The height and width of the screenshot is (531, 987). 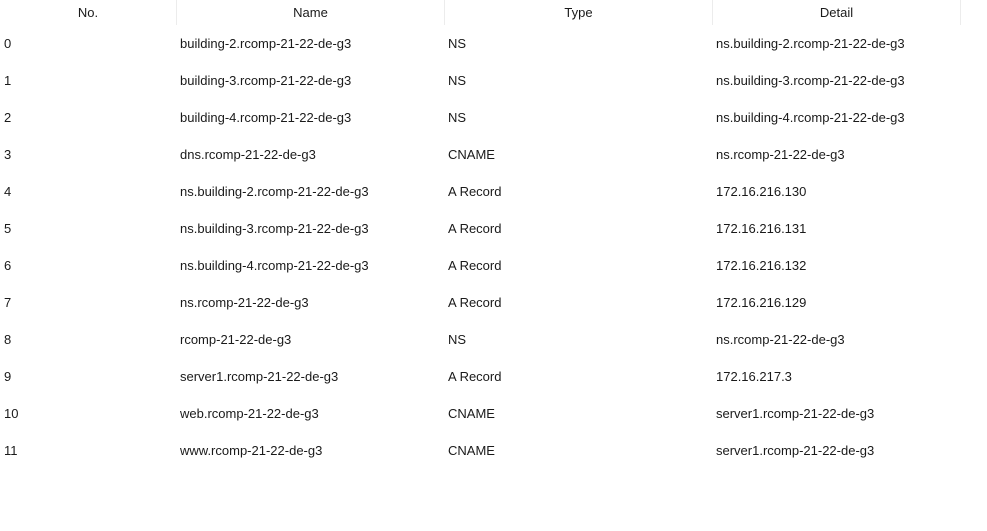 I want to click on column-header-no: No., so click(x=88, y=12).